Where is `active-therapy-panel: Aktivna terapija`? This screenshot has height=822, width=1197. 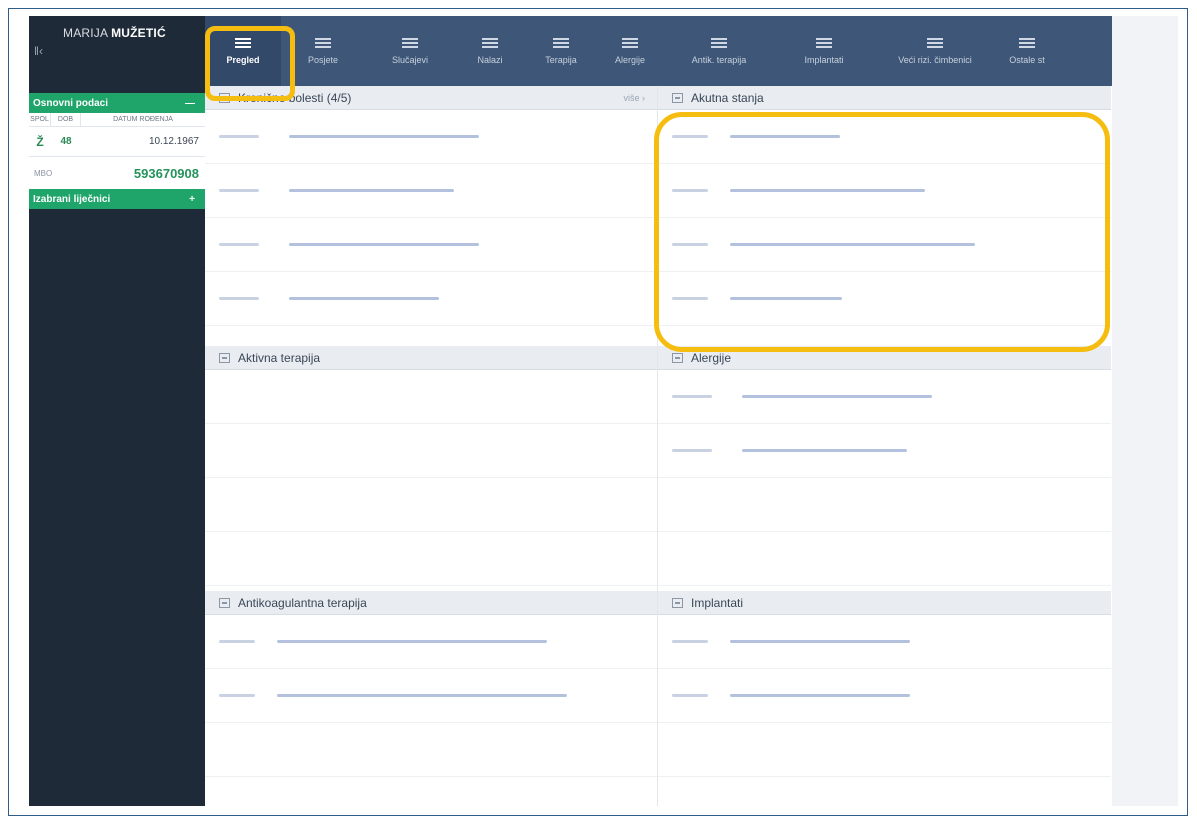 active-therapy-panel: Aktivna terapija is located at coordinates (431, 468).